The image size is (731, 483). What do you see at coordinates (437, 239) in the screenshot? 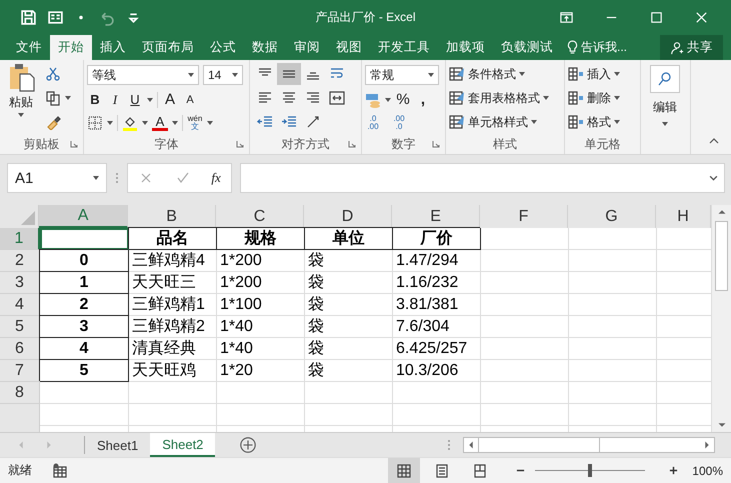
I see `table-cell: 厂价` at bounding box center [437, 239].